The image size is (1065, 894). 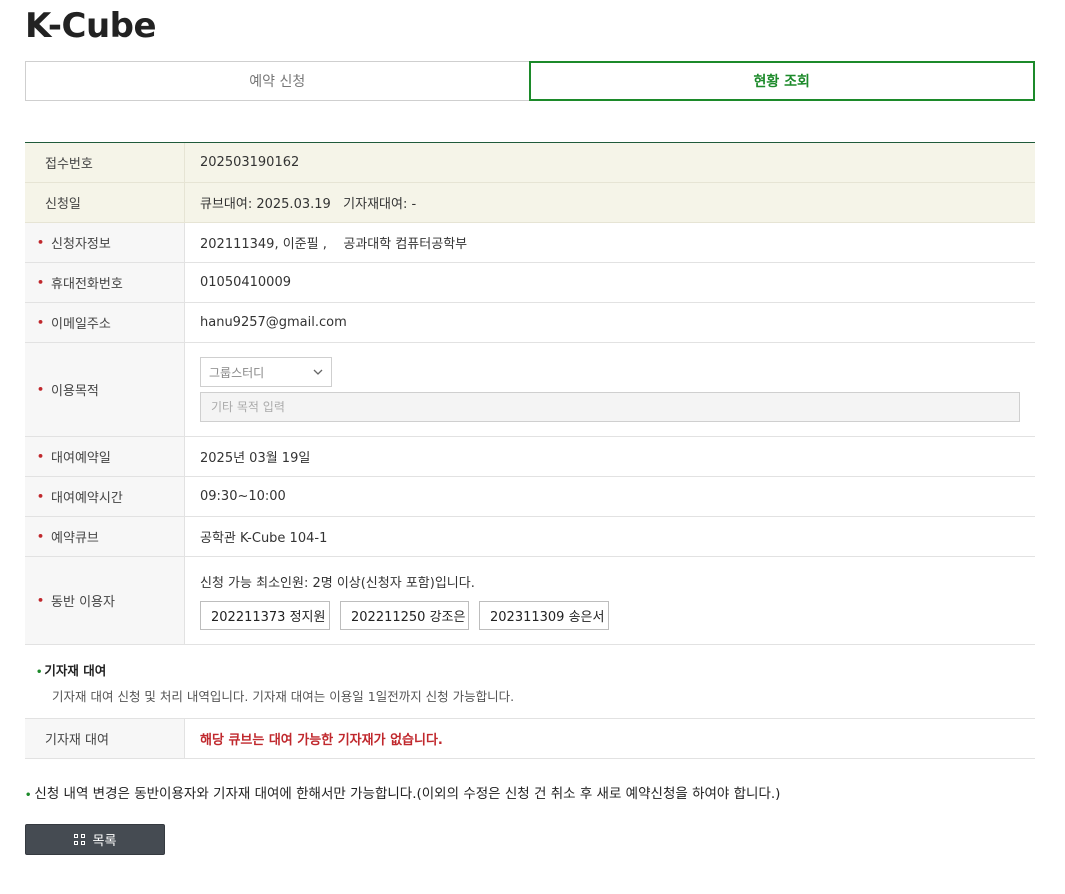 I want to click on companions-label-cell: • 동반 이용자, so click(x=105, y=600).